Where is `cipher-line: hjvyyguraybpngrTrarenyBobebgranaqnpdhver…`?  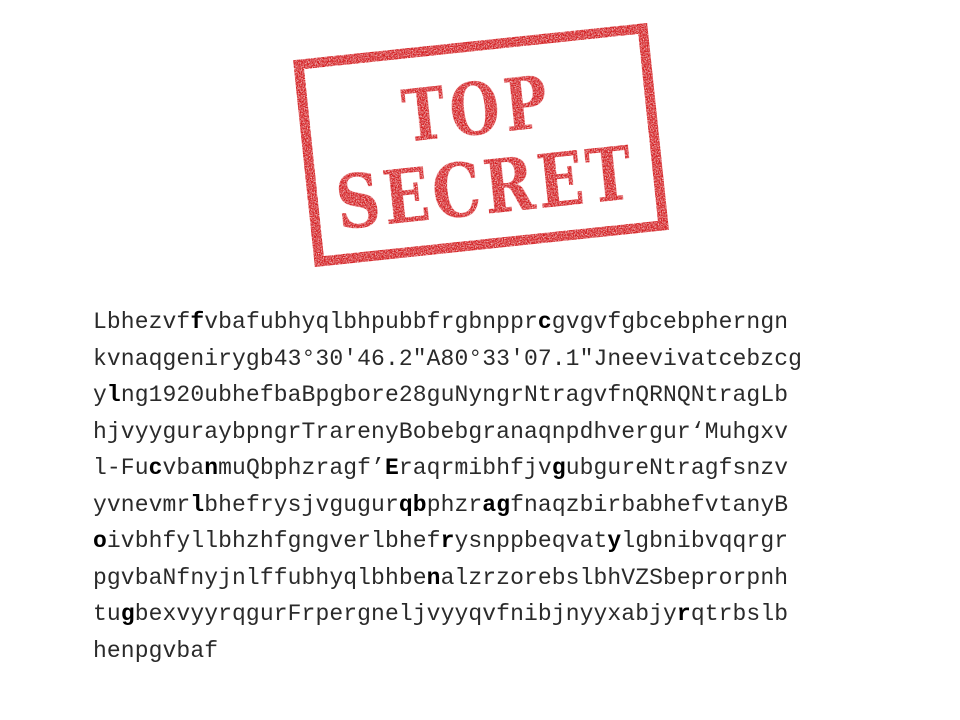 cipher-line: hjvyyguraybpngrTrarenyBobebgranaqnpdhver… is located at coordinates (503, 432).